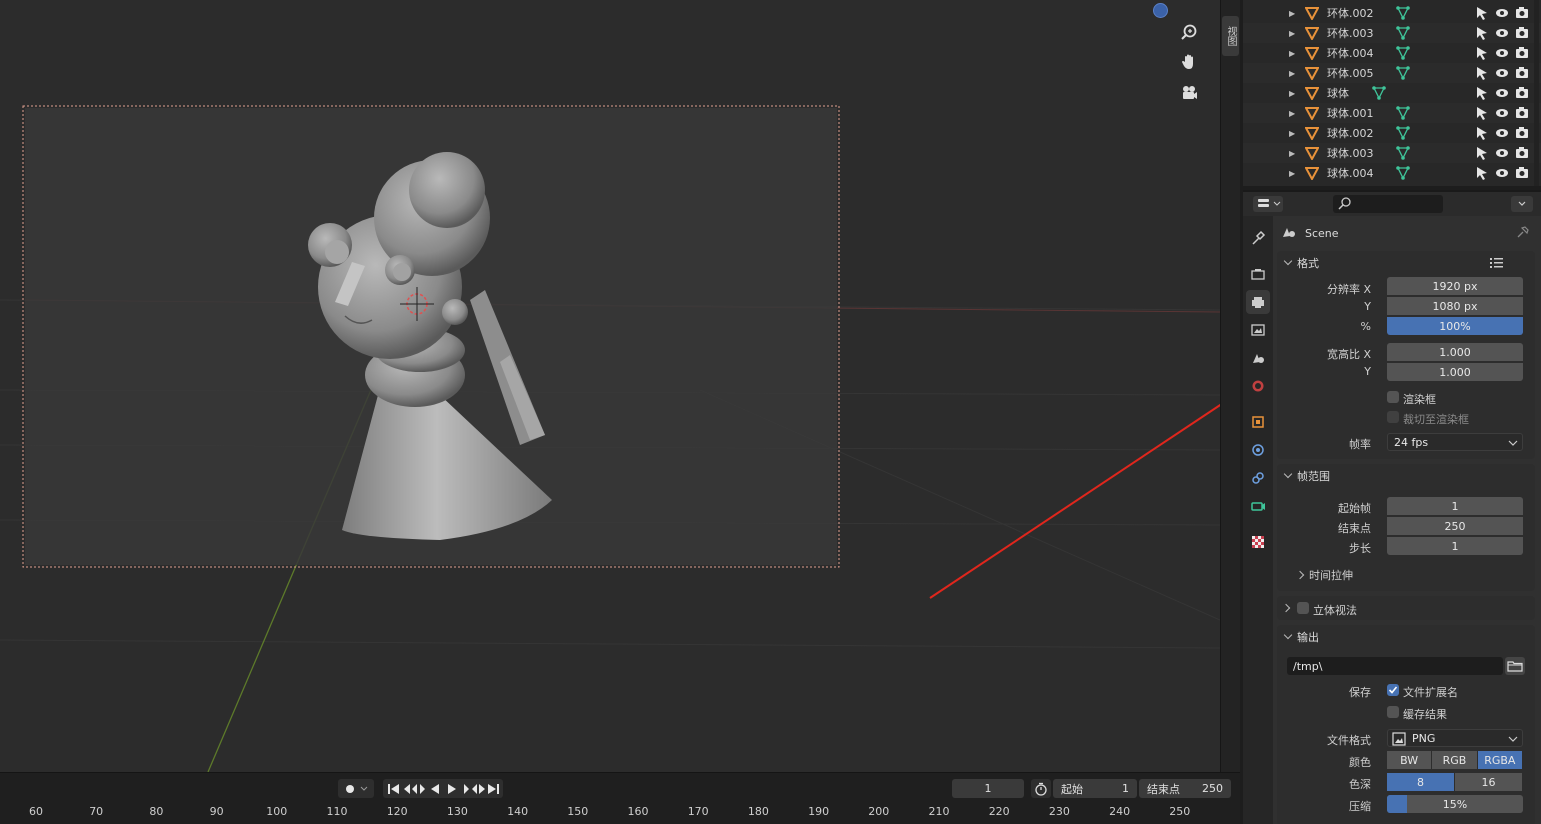  I want to click on outliner-item: ▶ 环体.003, so click(1392, 33).